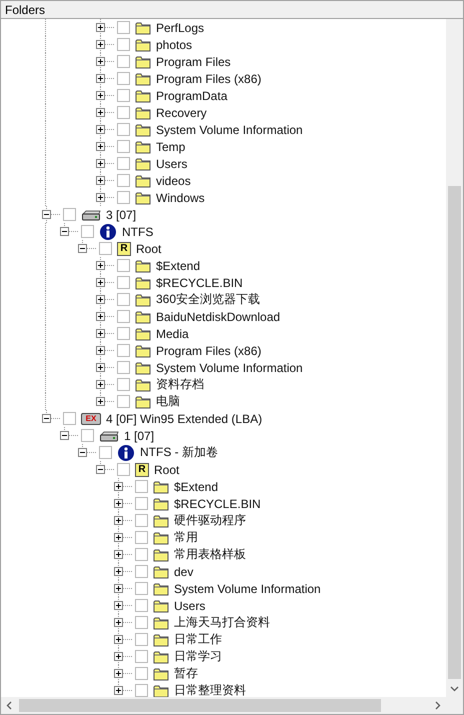 The height and width of the screenshot is (715, 464). I want to click on tree-item-label: 3 [07], so click(121, 215).